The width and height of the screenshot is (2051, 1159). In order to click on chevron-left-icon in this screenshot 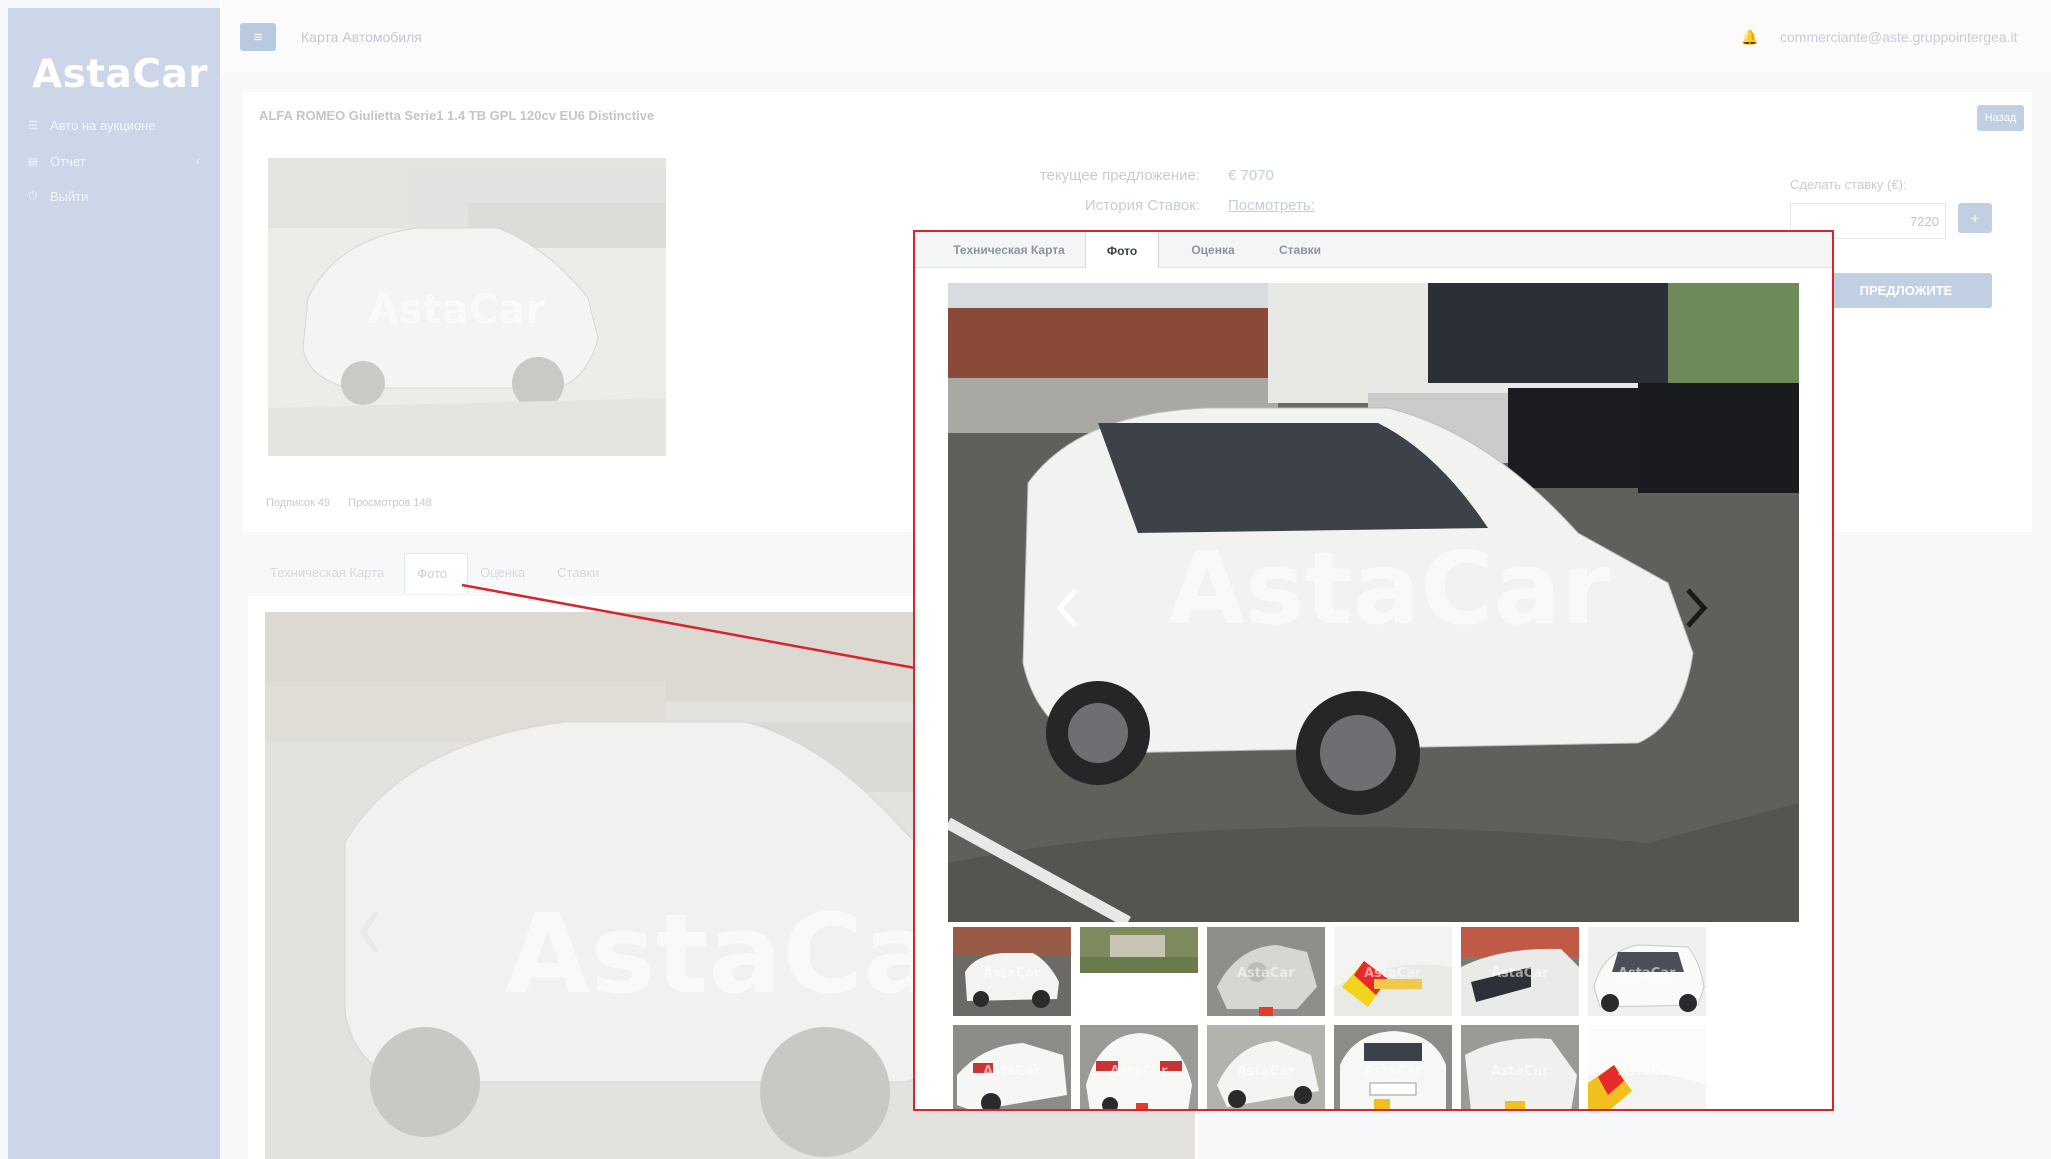, I will do `click(1067, 608)`.